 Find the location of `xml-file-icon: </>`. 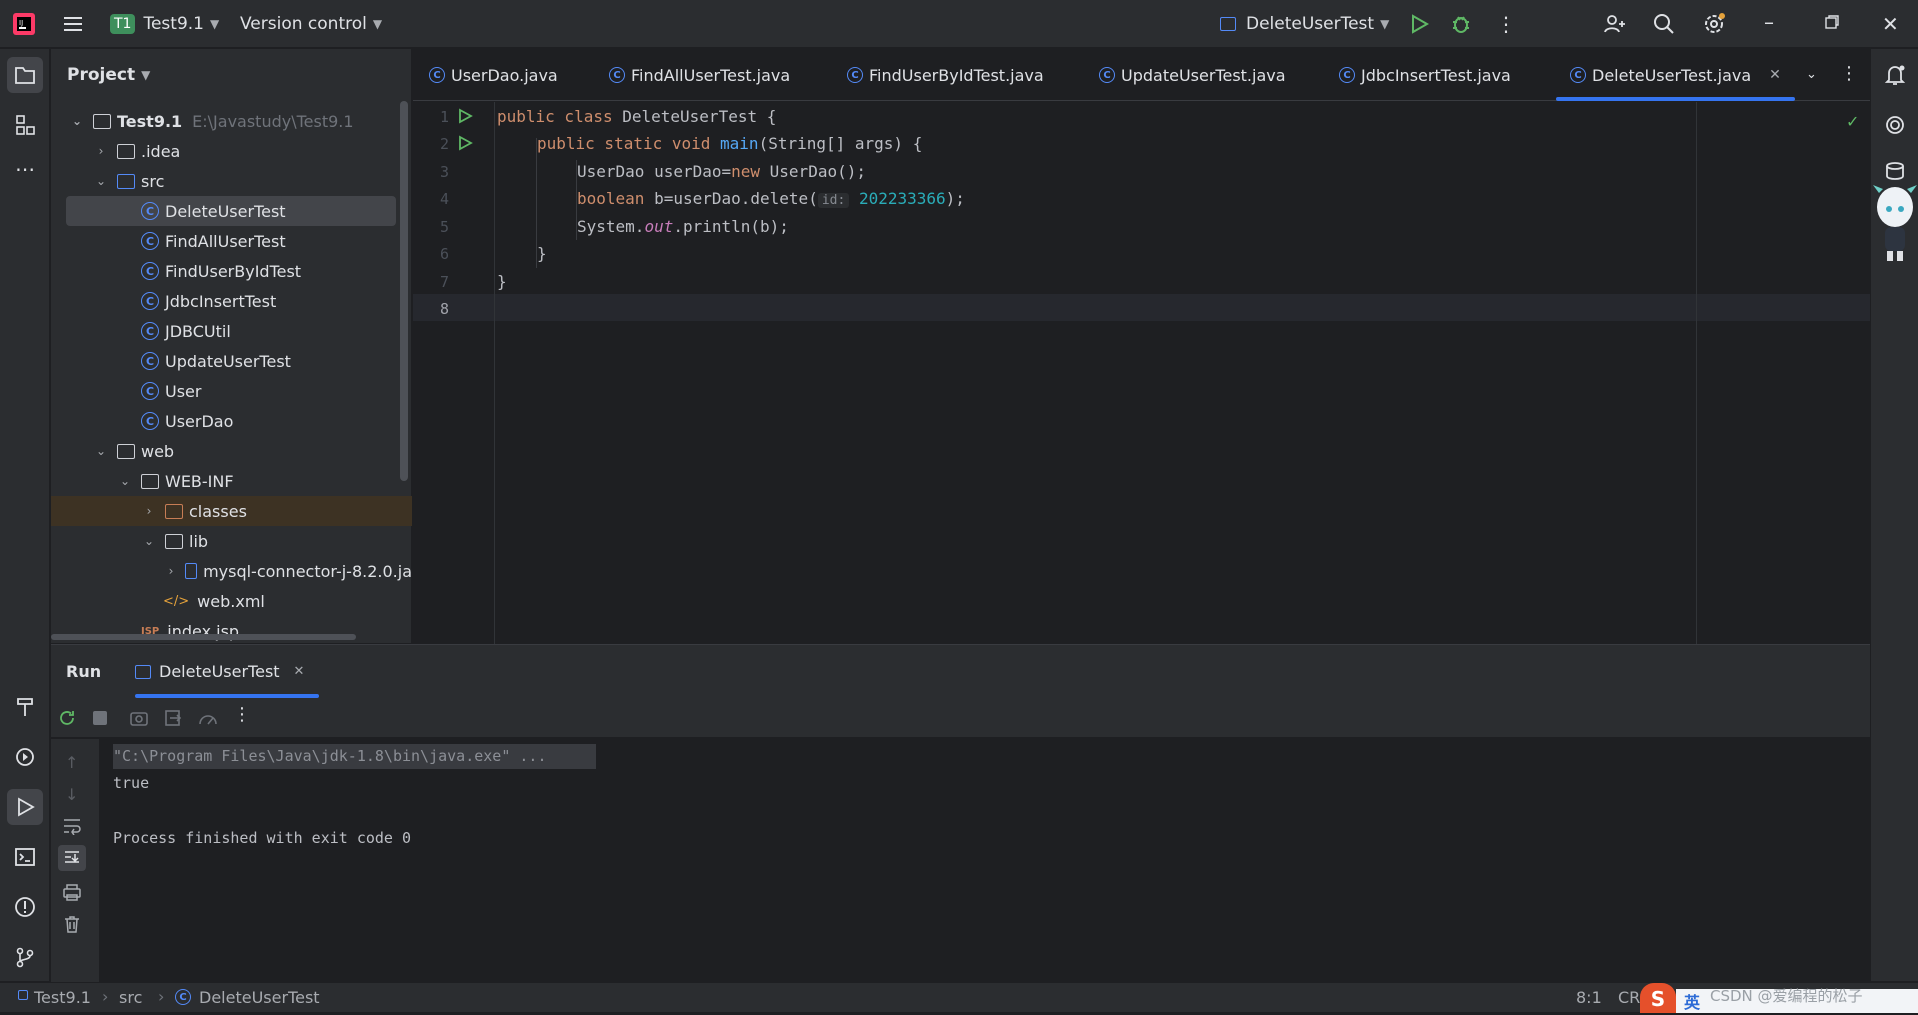

xml-file-icon: </> is located at coordinates (176, 601).